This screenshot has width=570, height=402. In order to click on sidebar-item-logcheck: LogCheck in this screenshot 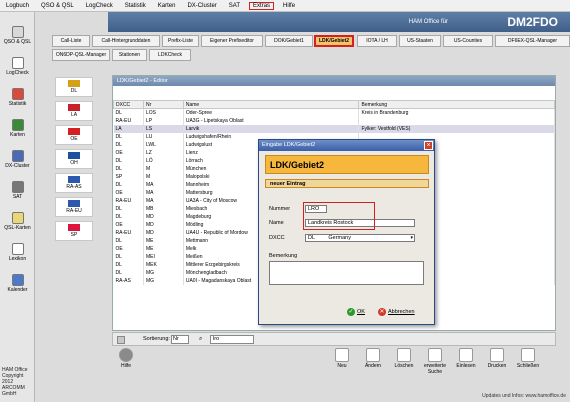, I will do `click(17, 66)`.